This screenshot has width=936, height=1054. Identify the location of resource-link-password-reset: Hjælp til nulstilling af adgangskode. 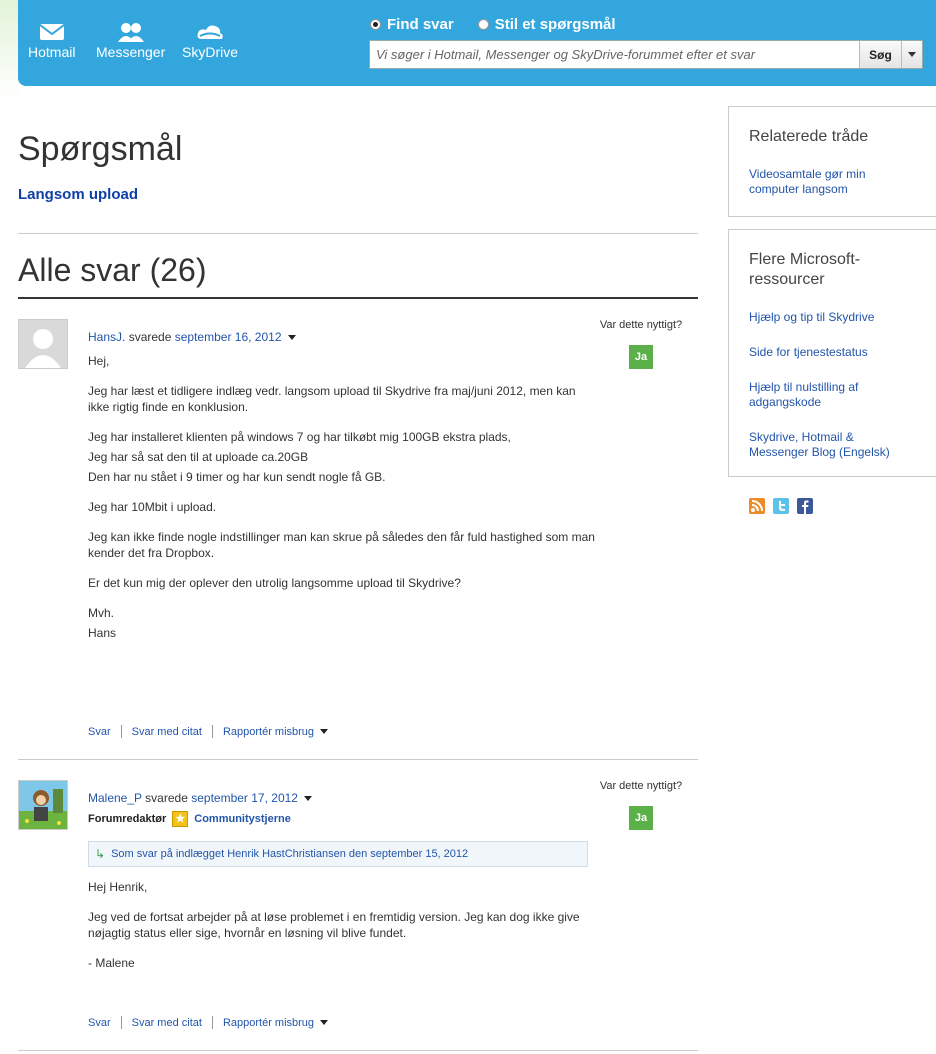
(819, 395).